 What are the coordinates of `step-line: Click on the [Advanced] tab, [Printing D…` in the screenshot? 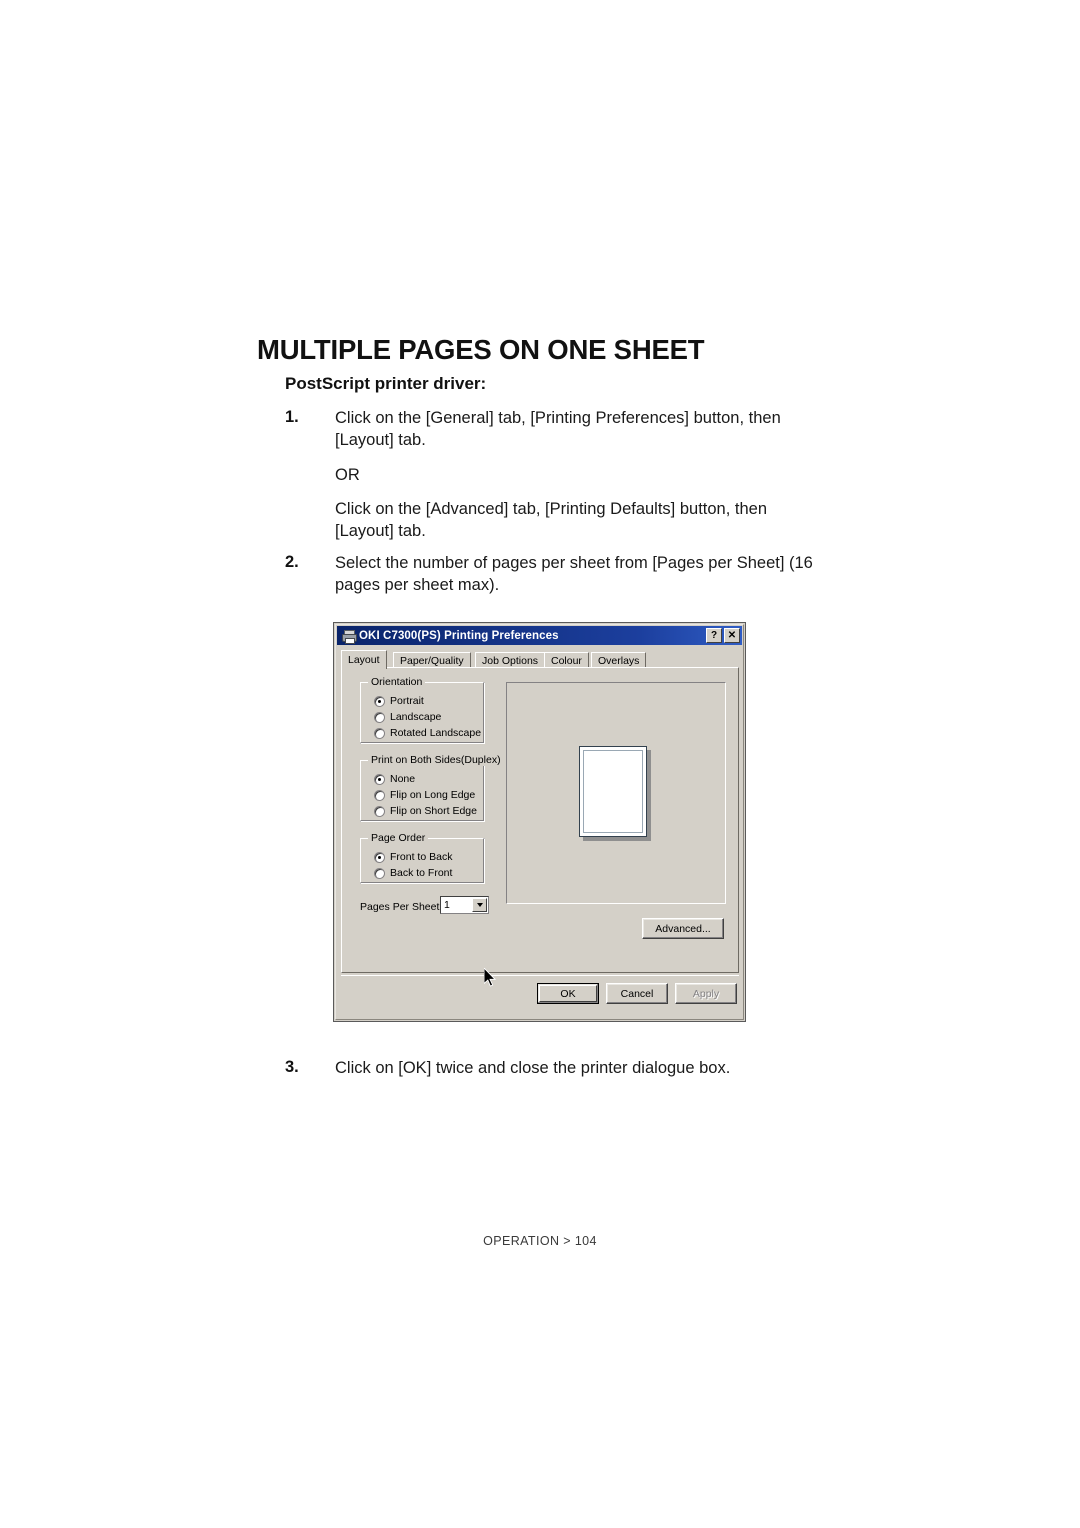 It's located at (551, 520).